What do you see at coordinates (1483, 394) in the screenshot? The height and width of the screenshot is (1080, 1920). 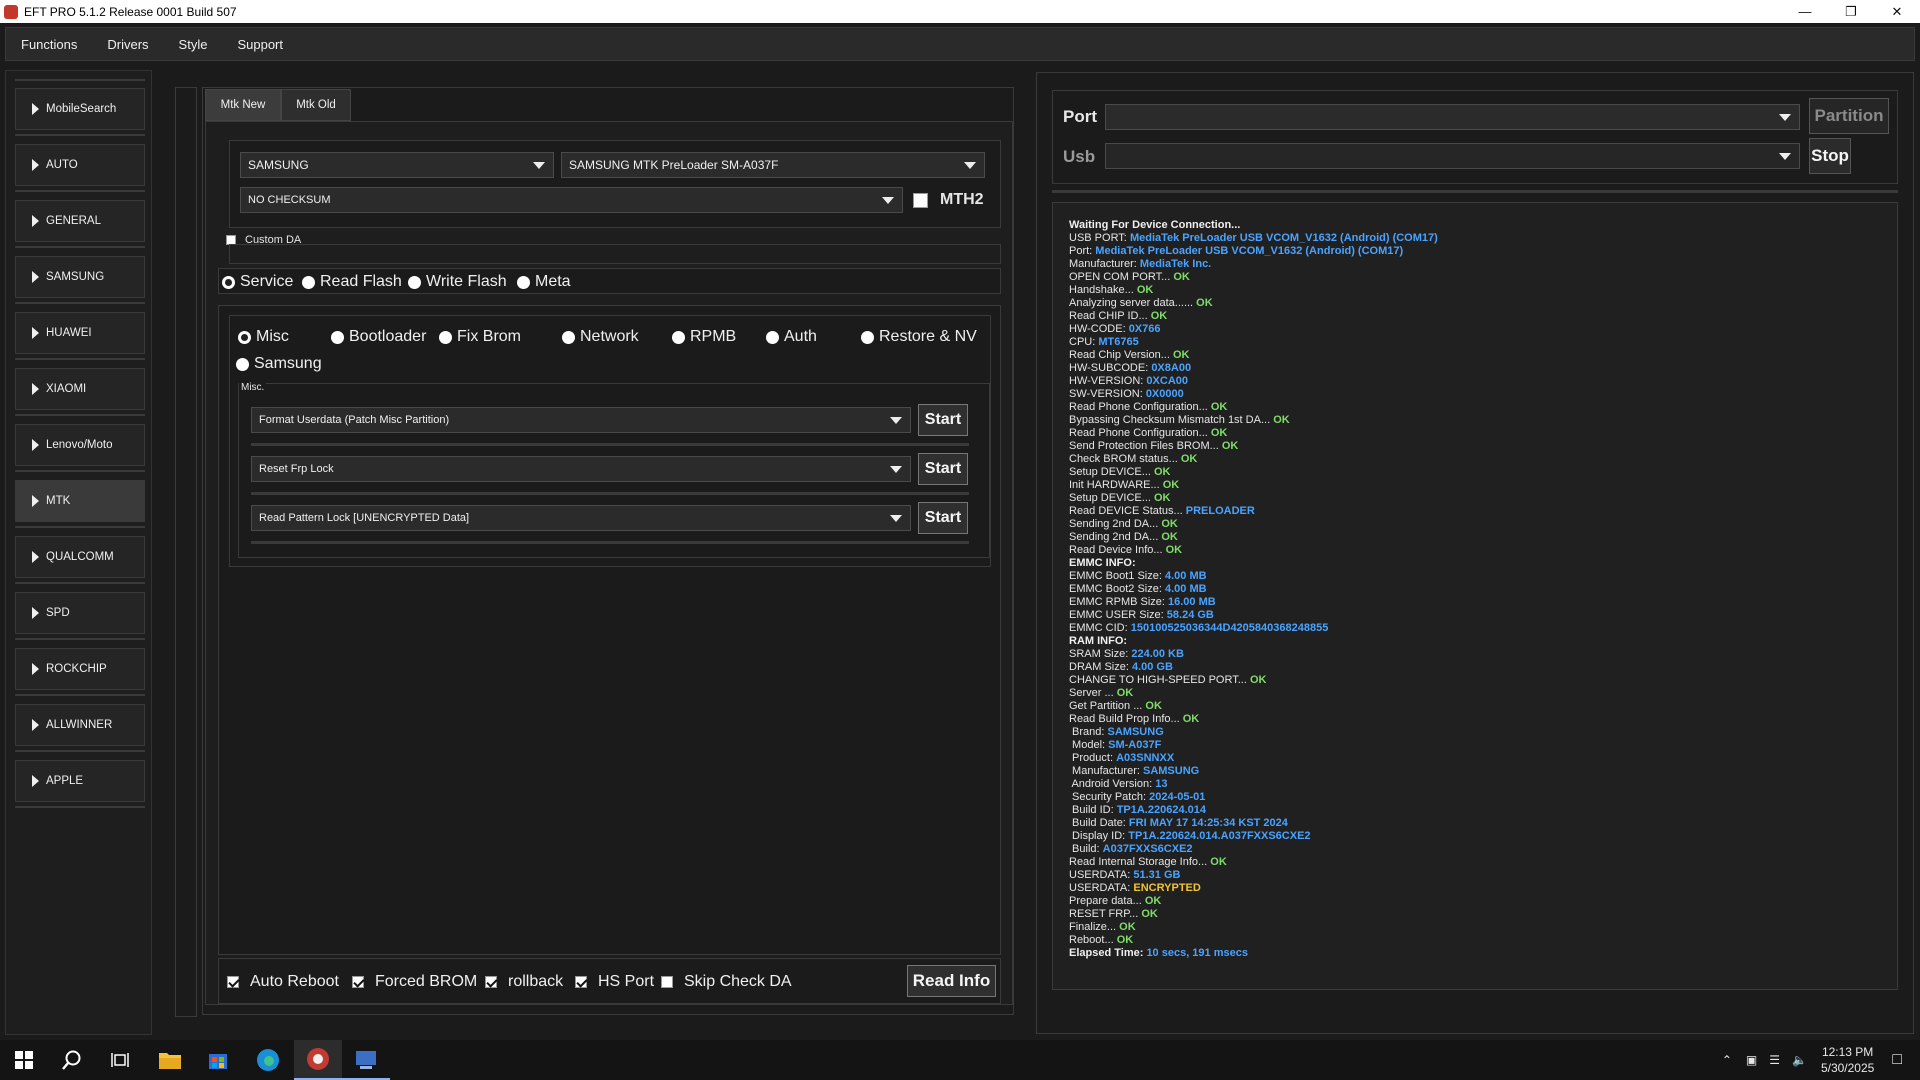 I see `log-line: SW-VERSION: 0X0000` at bounding box center [1483, 394].